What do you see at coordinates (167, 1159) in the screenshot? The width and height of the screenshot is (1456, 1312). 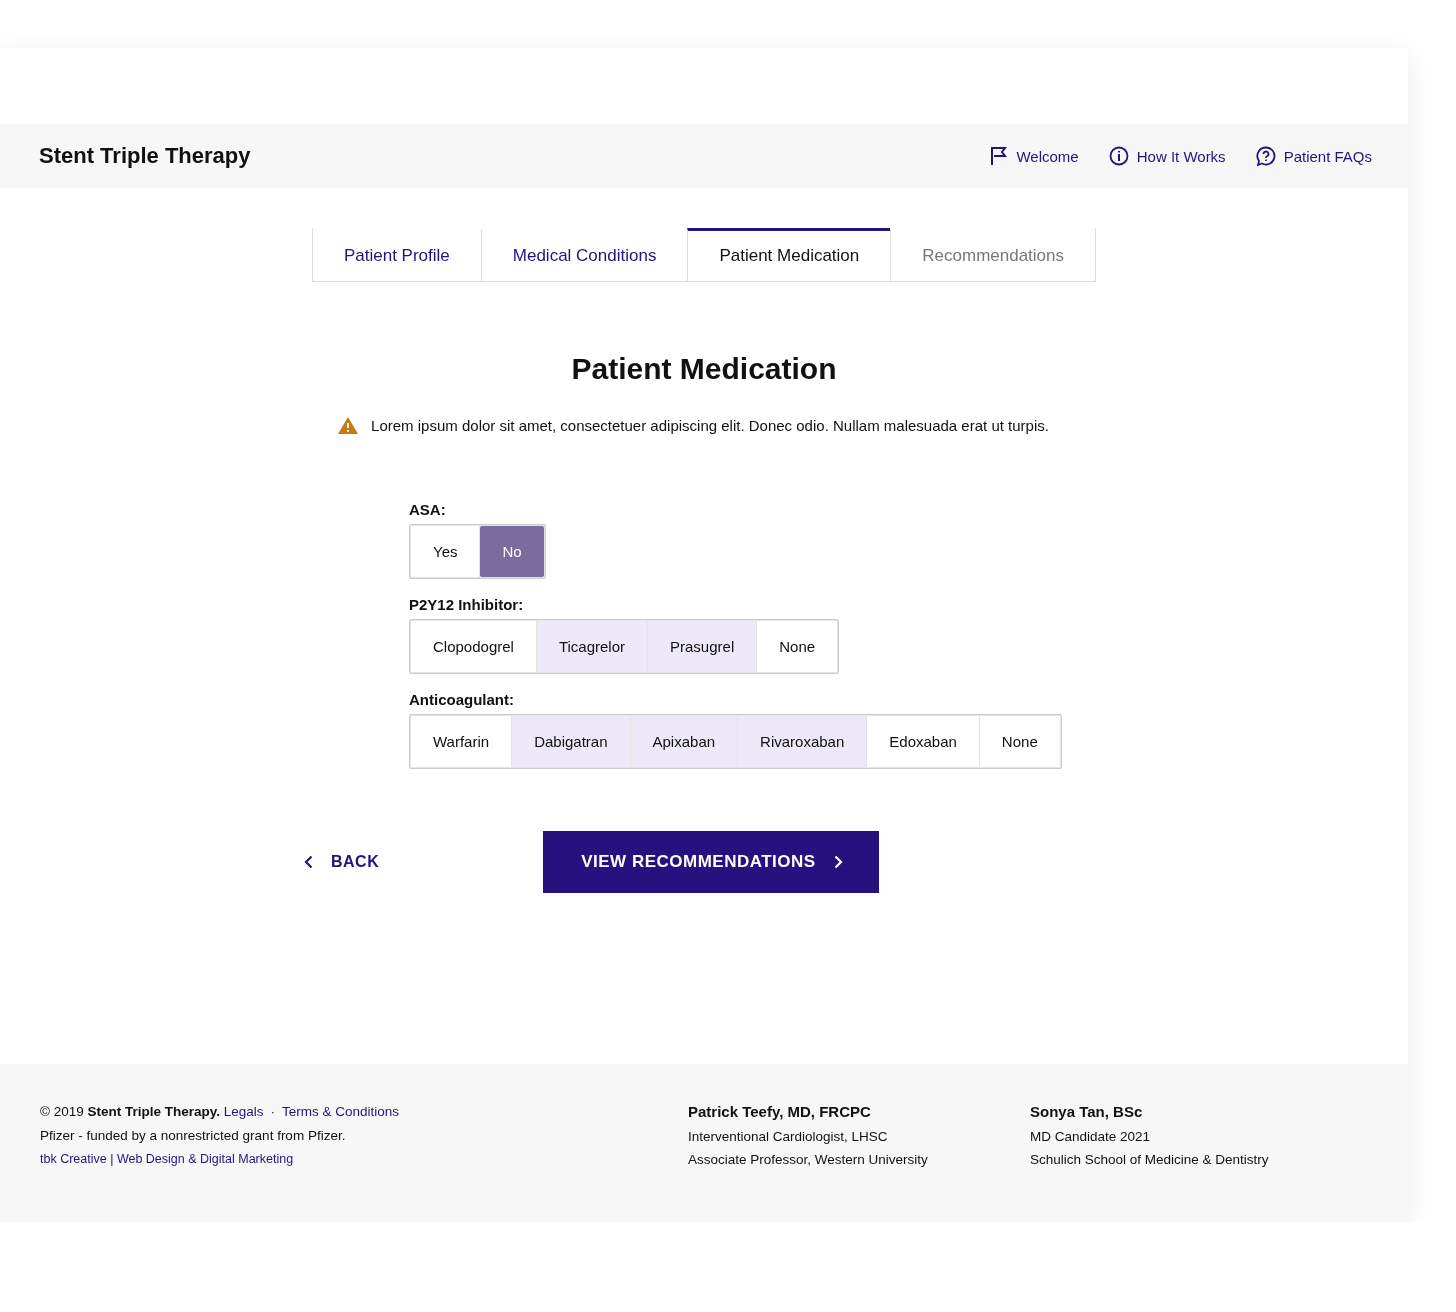 I see `credit-link: tbk Creative | Web Design & Digital Marketing` at bounding box center [167, 1159].